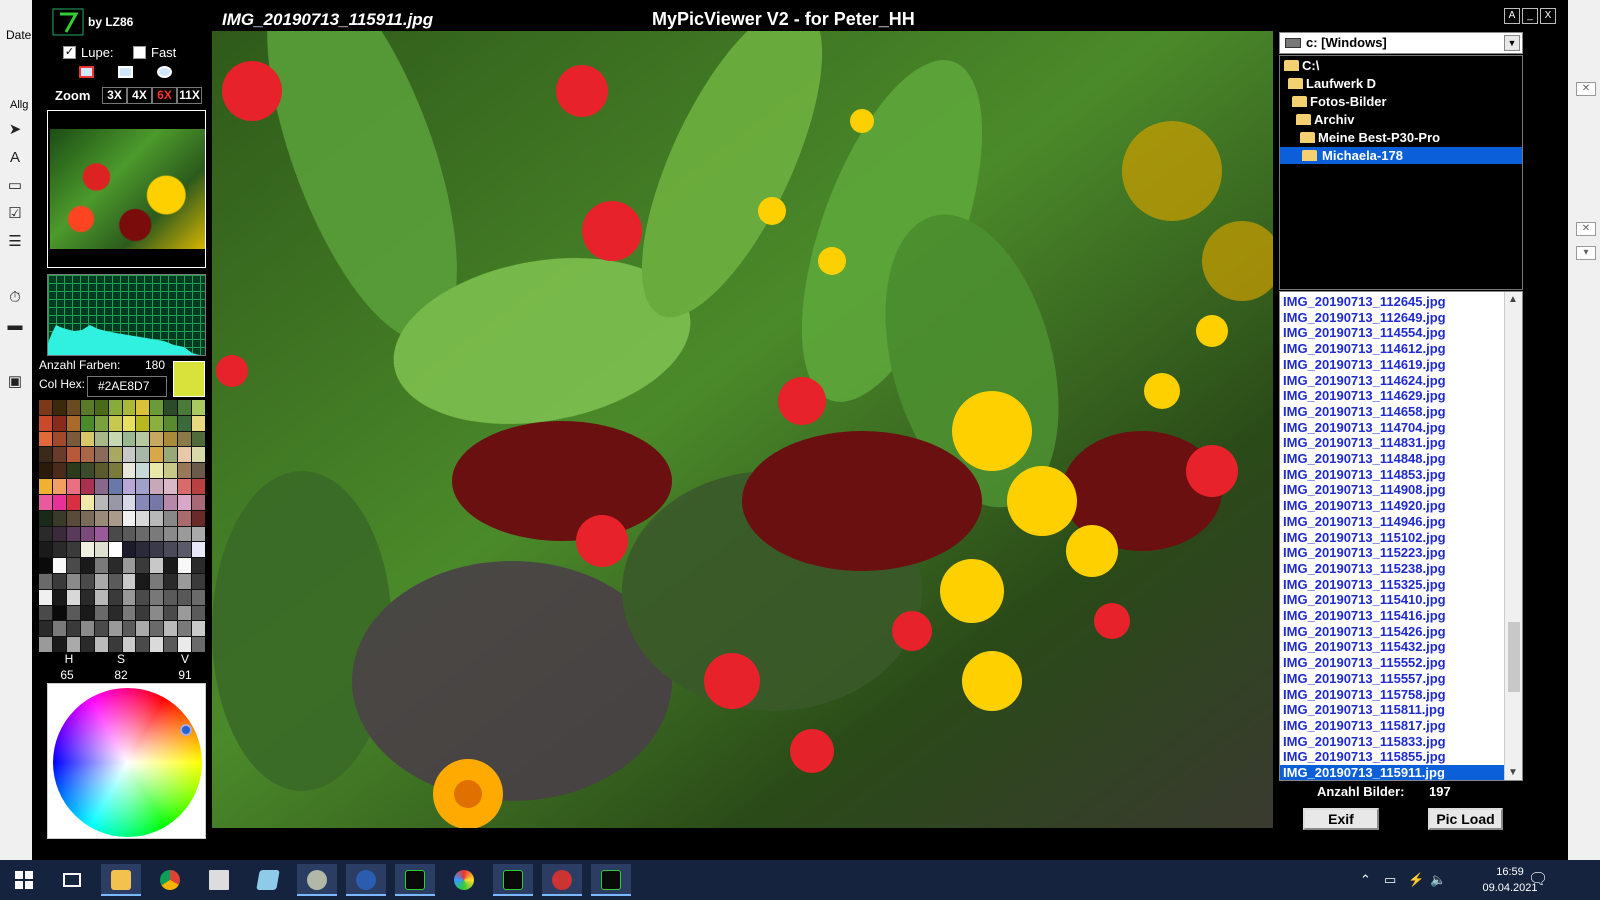 The height and width of the screenshot is (900, 1600). Describe the element at coordinates (1365, 880) in the screenshot. I see `chevron-up-icon: ⌃` at that location.